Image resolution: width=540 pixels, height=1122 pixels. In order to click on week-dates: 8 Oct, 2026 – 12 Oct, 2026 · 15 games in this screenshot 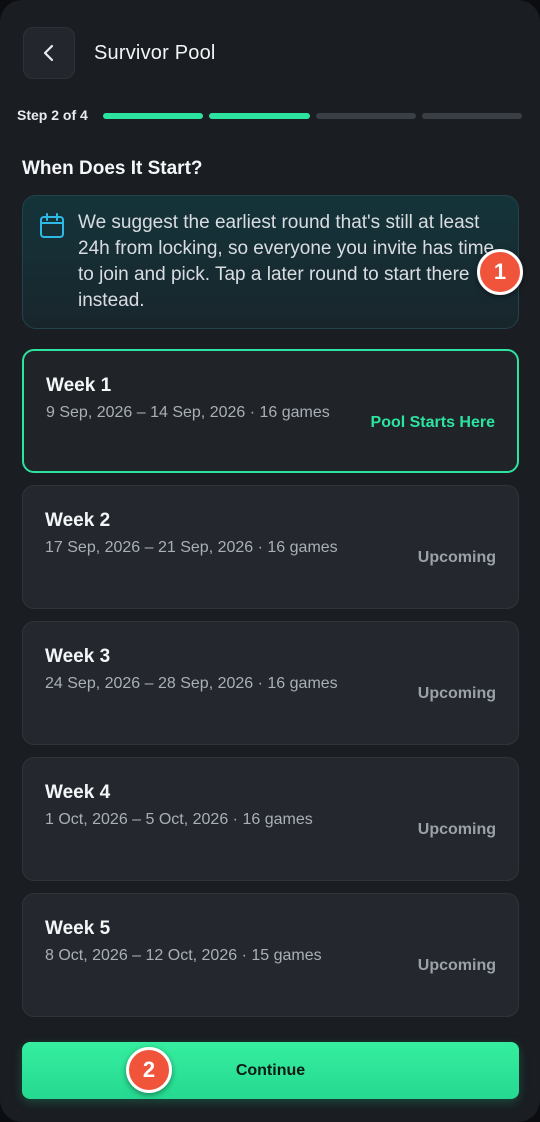, I will do `click(183, 955)`.